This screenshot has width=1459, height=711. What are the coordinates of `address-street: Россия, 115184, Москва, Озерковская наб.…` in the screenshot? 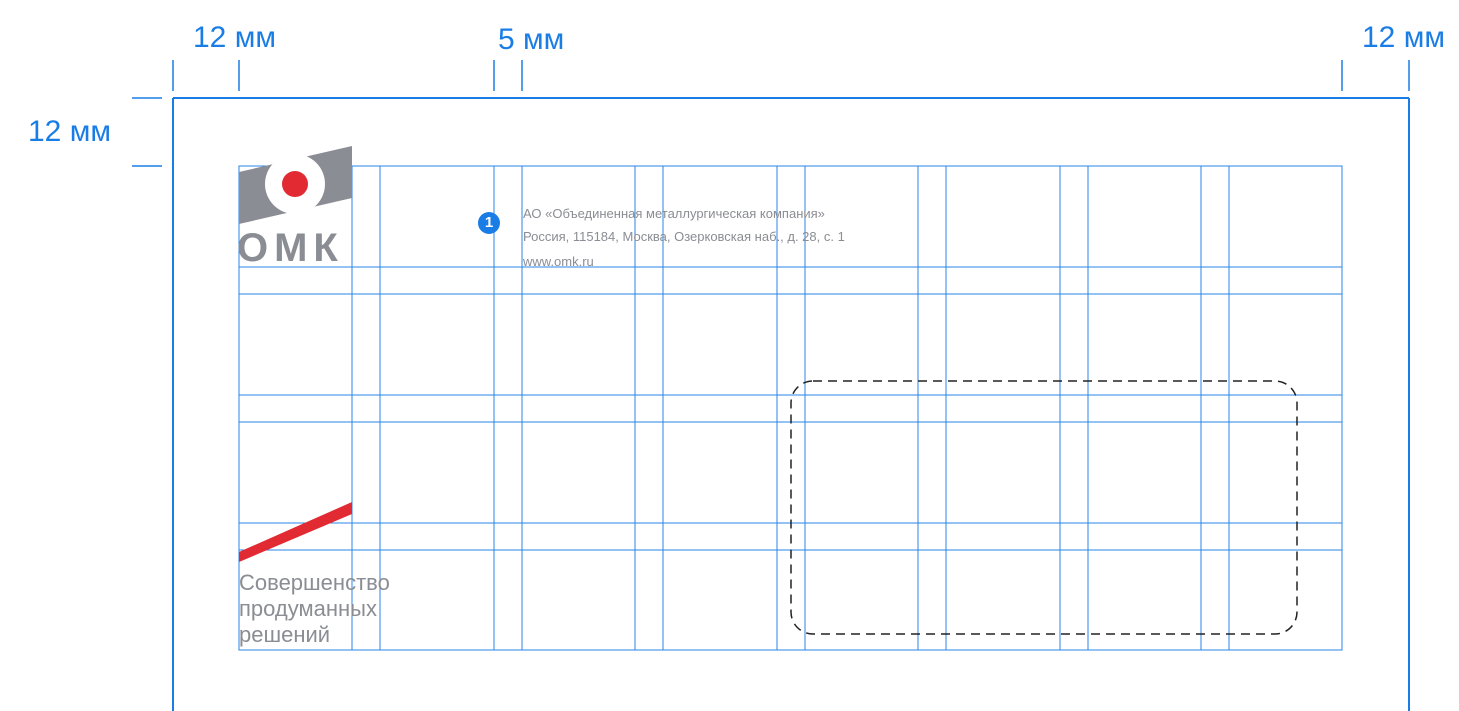 It's located at (684, 236).